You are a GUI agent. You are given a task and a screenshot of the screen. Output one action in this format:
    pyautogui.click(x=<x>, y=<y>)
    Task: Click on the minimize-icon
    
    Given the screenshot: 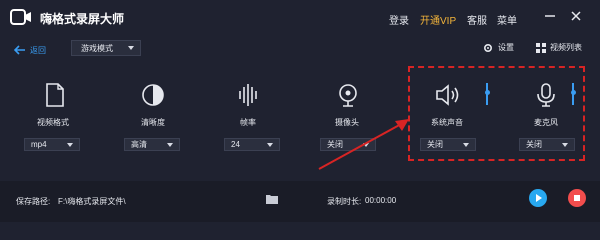 What is the action you would take?
    pyautogui.click(x=550, y=16)
    